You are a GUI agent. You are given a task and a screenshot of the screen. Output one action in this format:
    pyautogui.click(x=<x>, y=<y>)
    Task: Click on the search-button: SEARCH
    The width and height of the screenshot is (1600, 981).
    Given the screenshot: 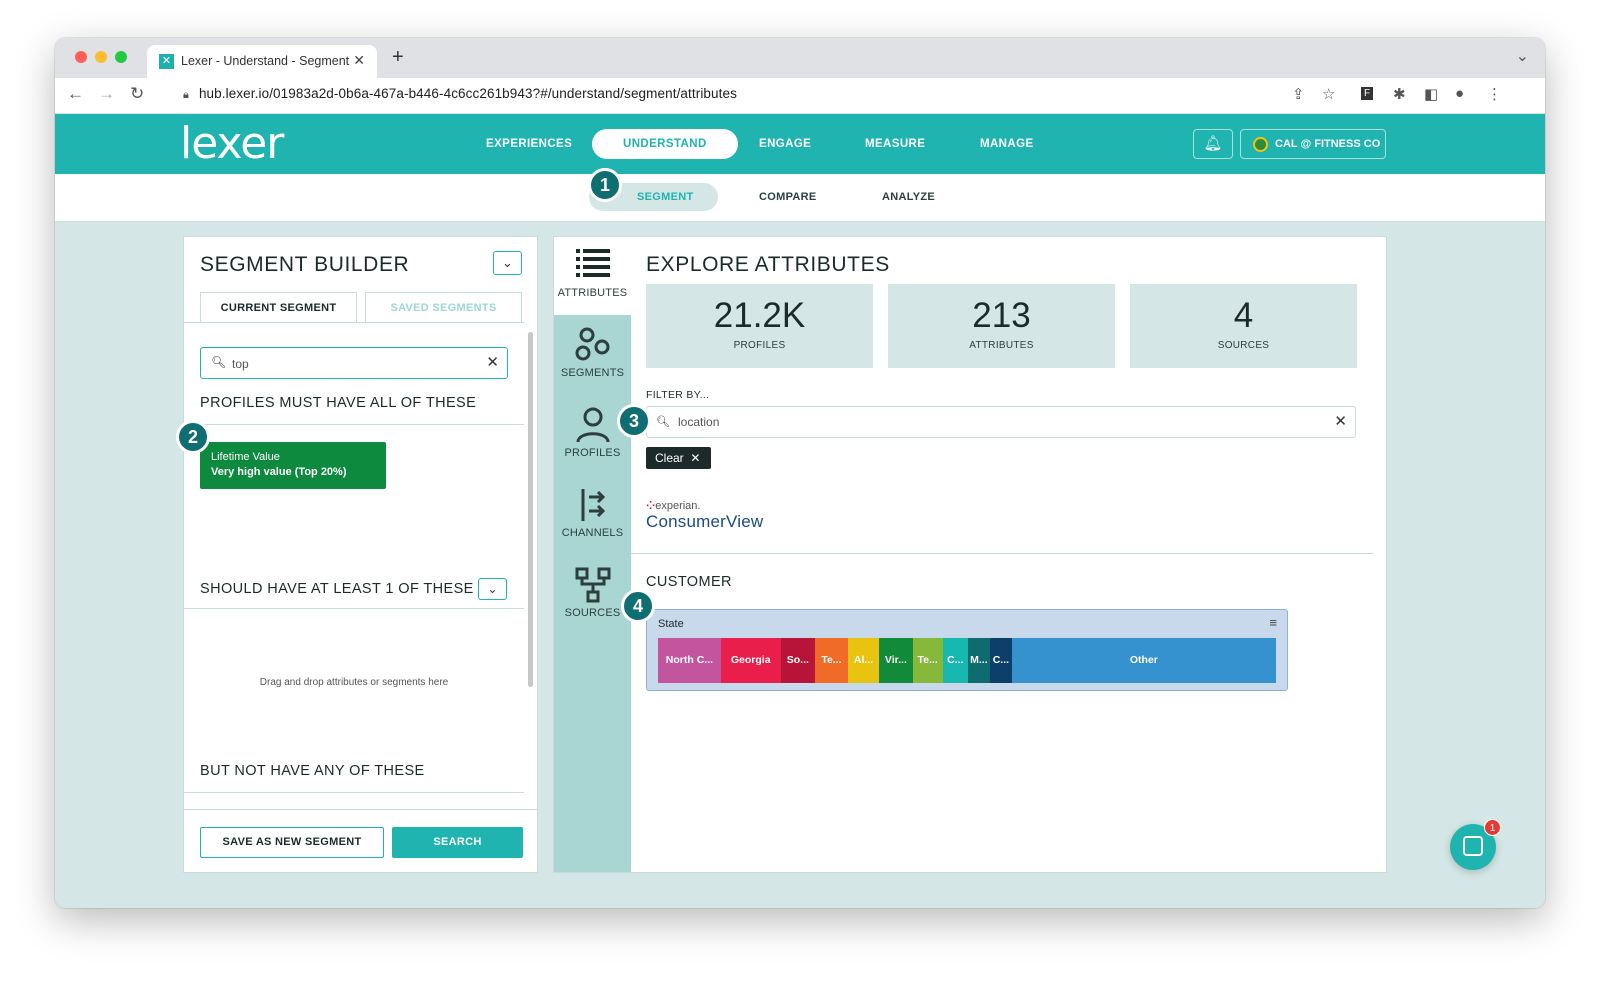 What is the action you would take?
    pyautogui.click(x=457, y=842)
    